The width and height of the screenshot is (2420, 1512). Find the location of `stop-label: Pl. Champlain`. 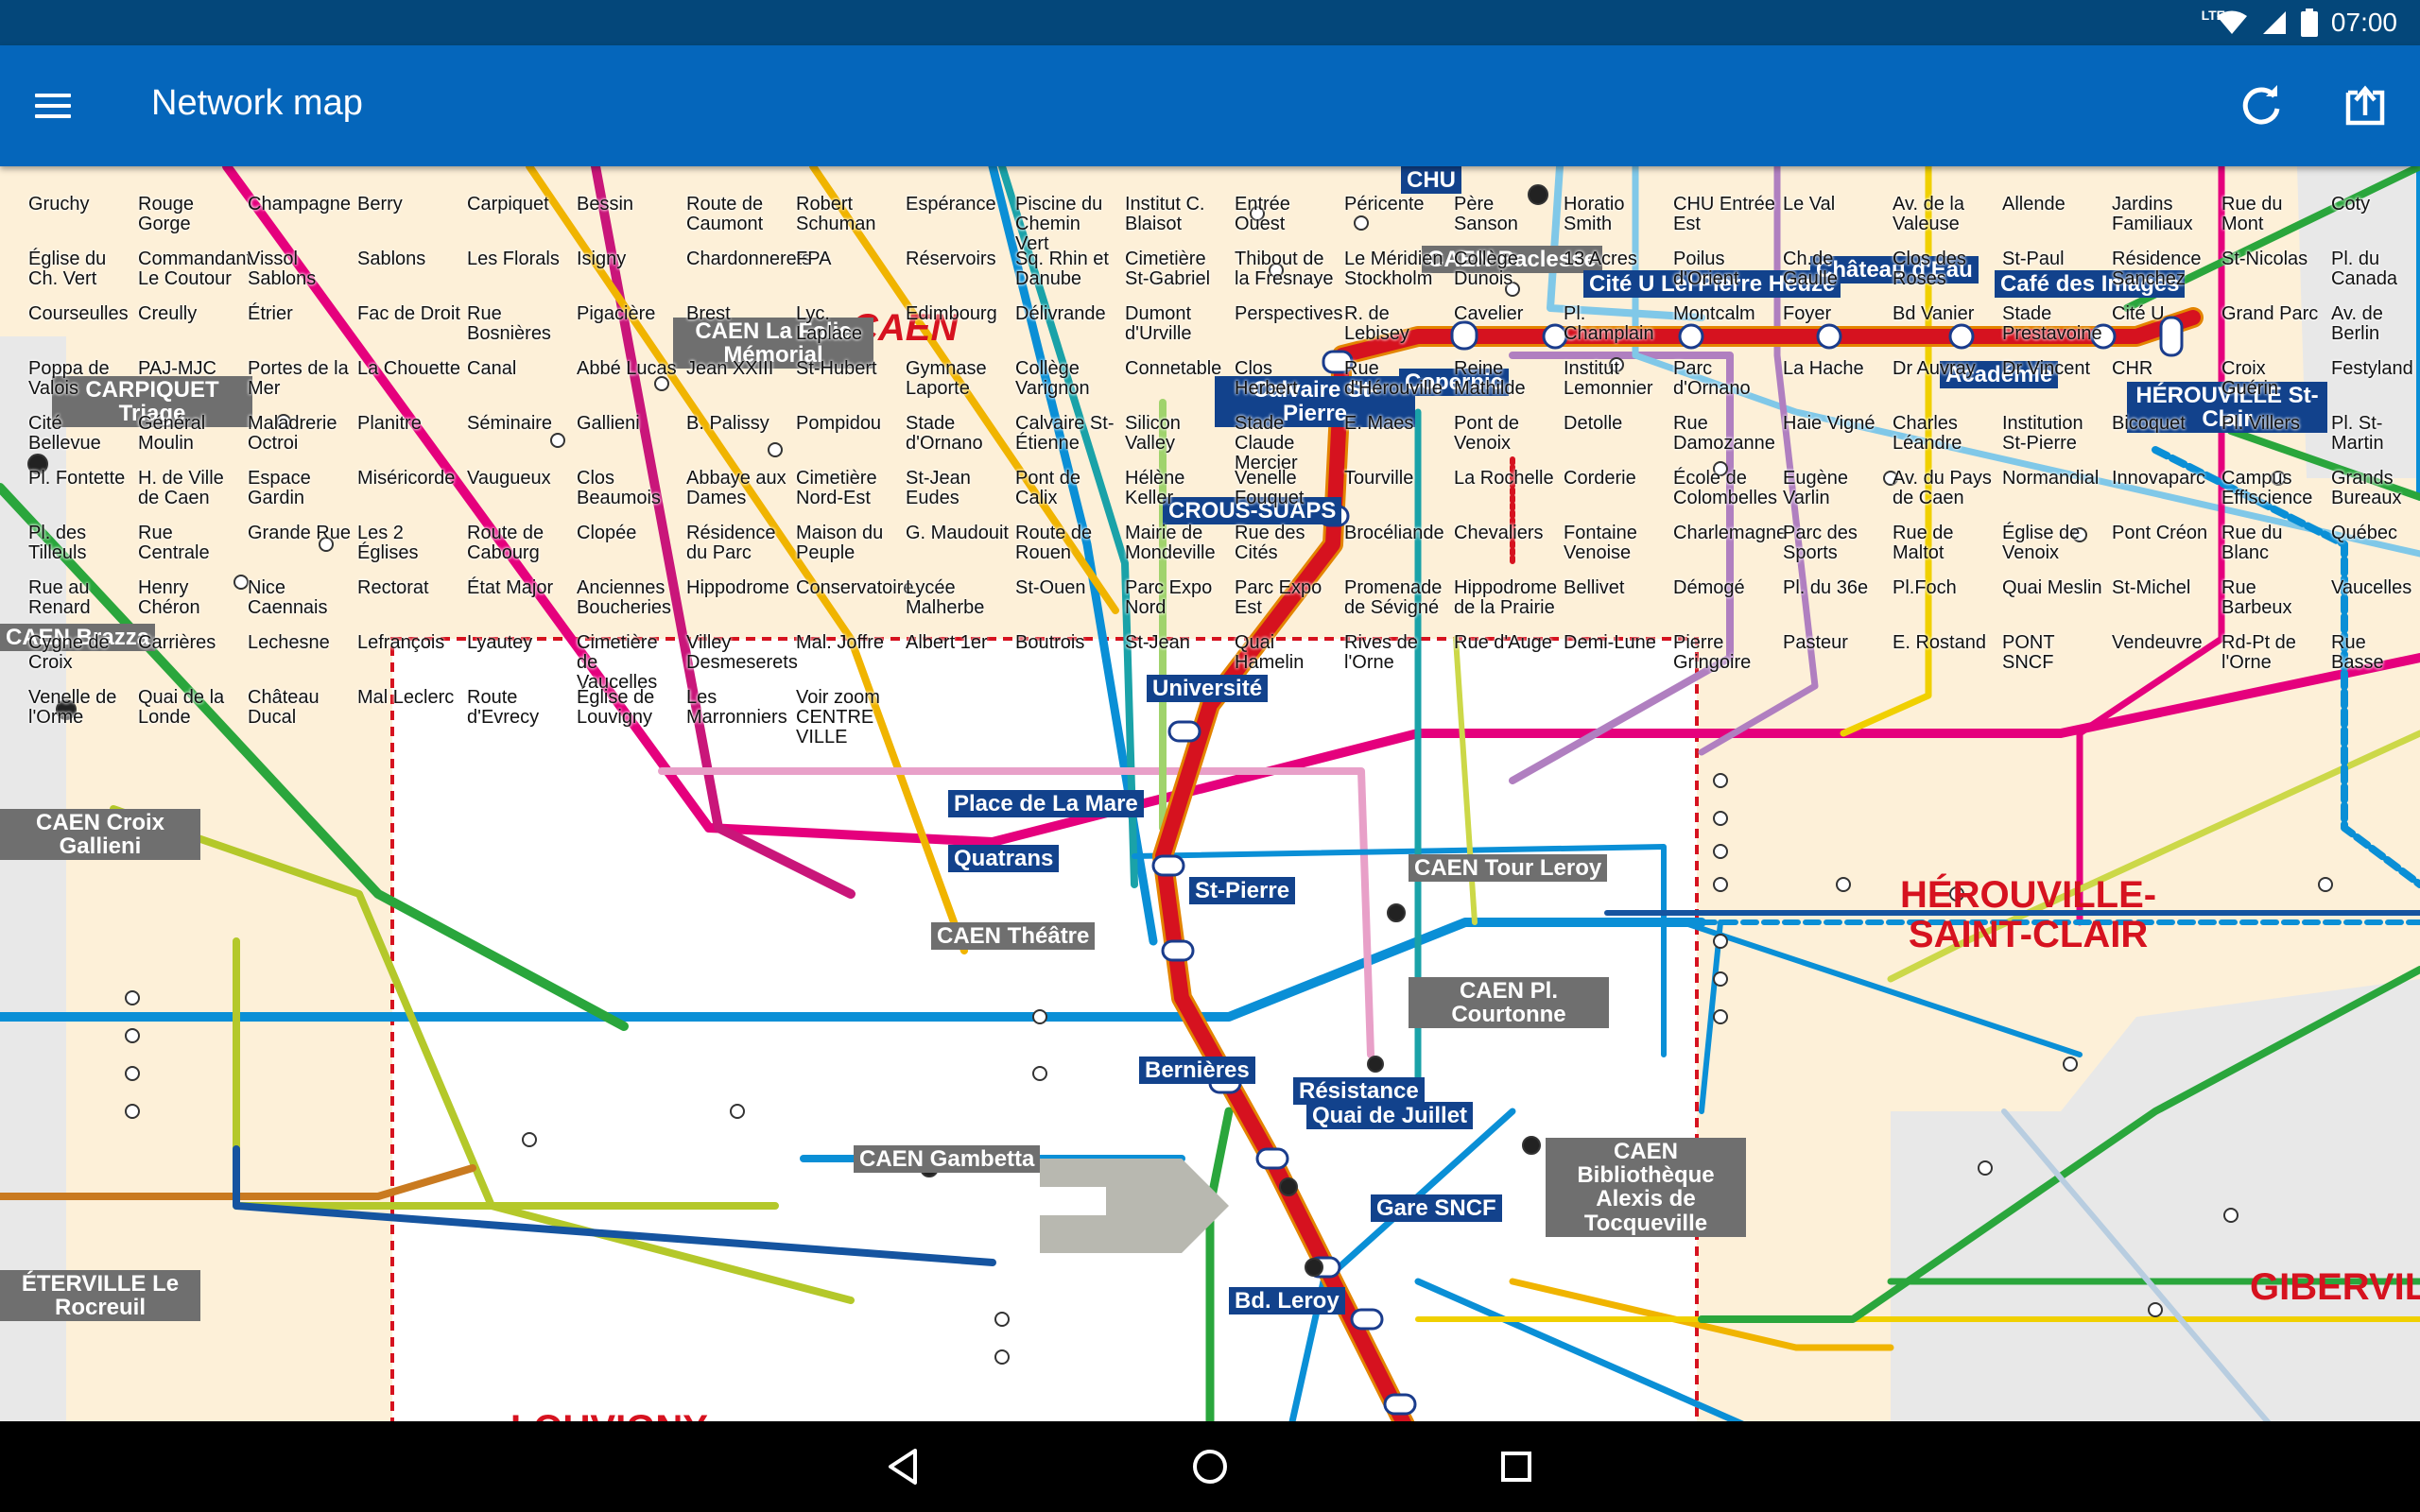

stop-label: Pl. Champlain is located at coordinates (1609, 323).